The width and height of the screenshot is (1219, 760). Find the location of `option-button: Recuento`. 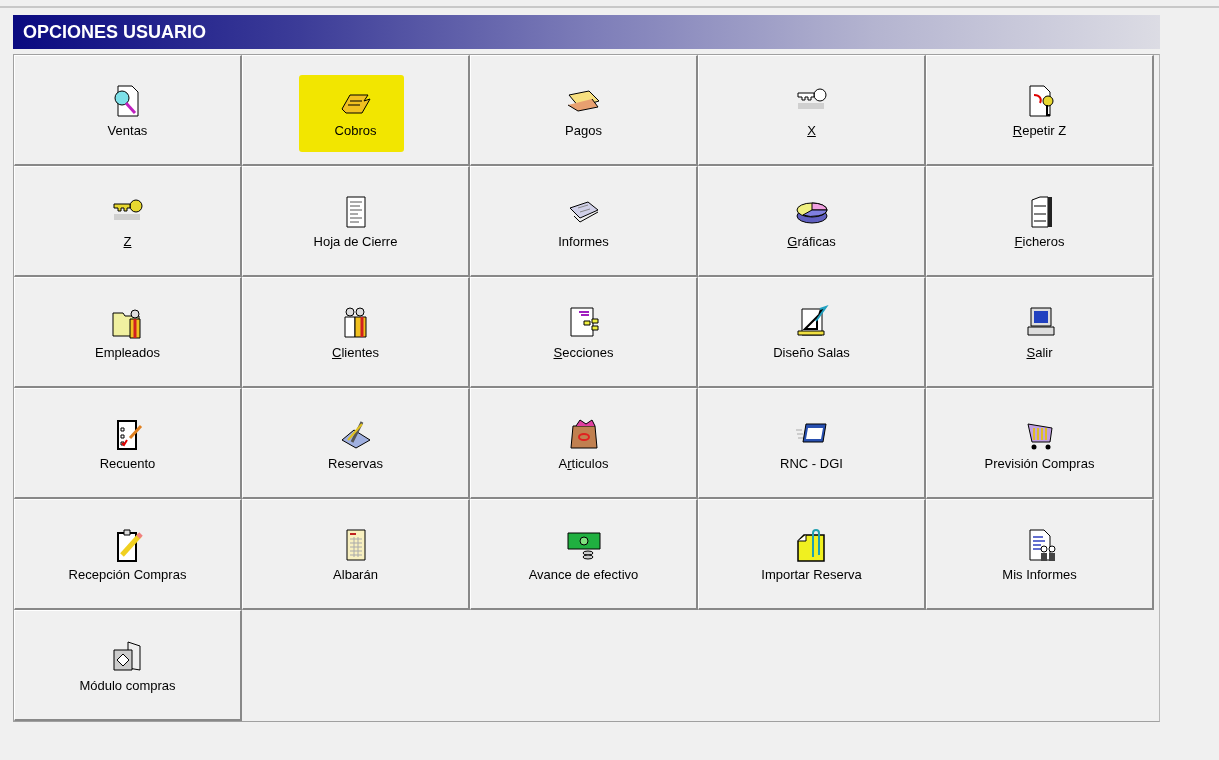

option-button: Recuento is located at coordinates (128, 443).